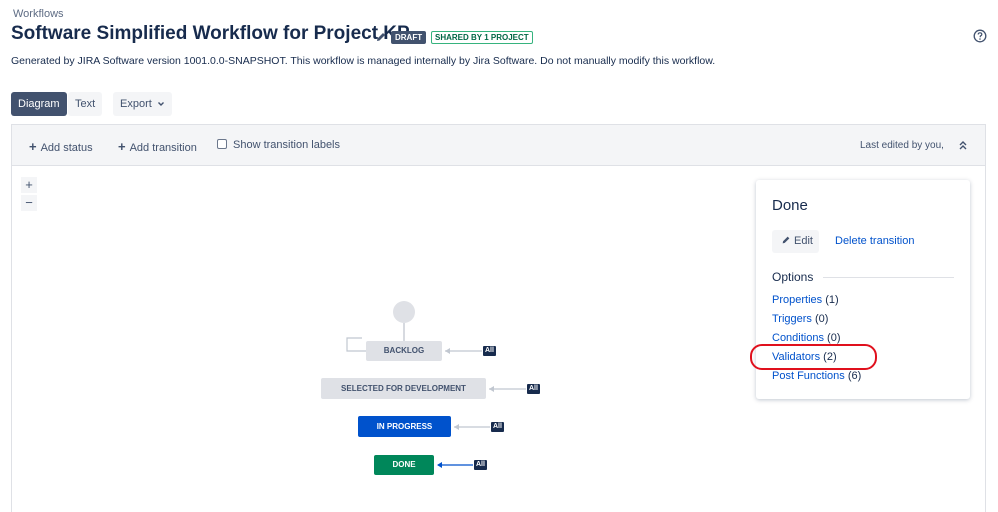 The width and height of the screenshot is (998, 512). I want to click on breadcrumb: Workflows, so click(38, 14).